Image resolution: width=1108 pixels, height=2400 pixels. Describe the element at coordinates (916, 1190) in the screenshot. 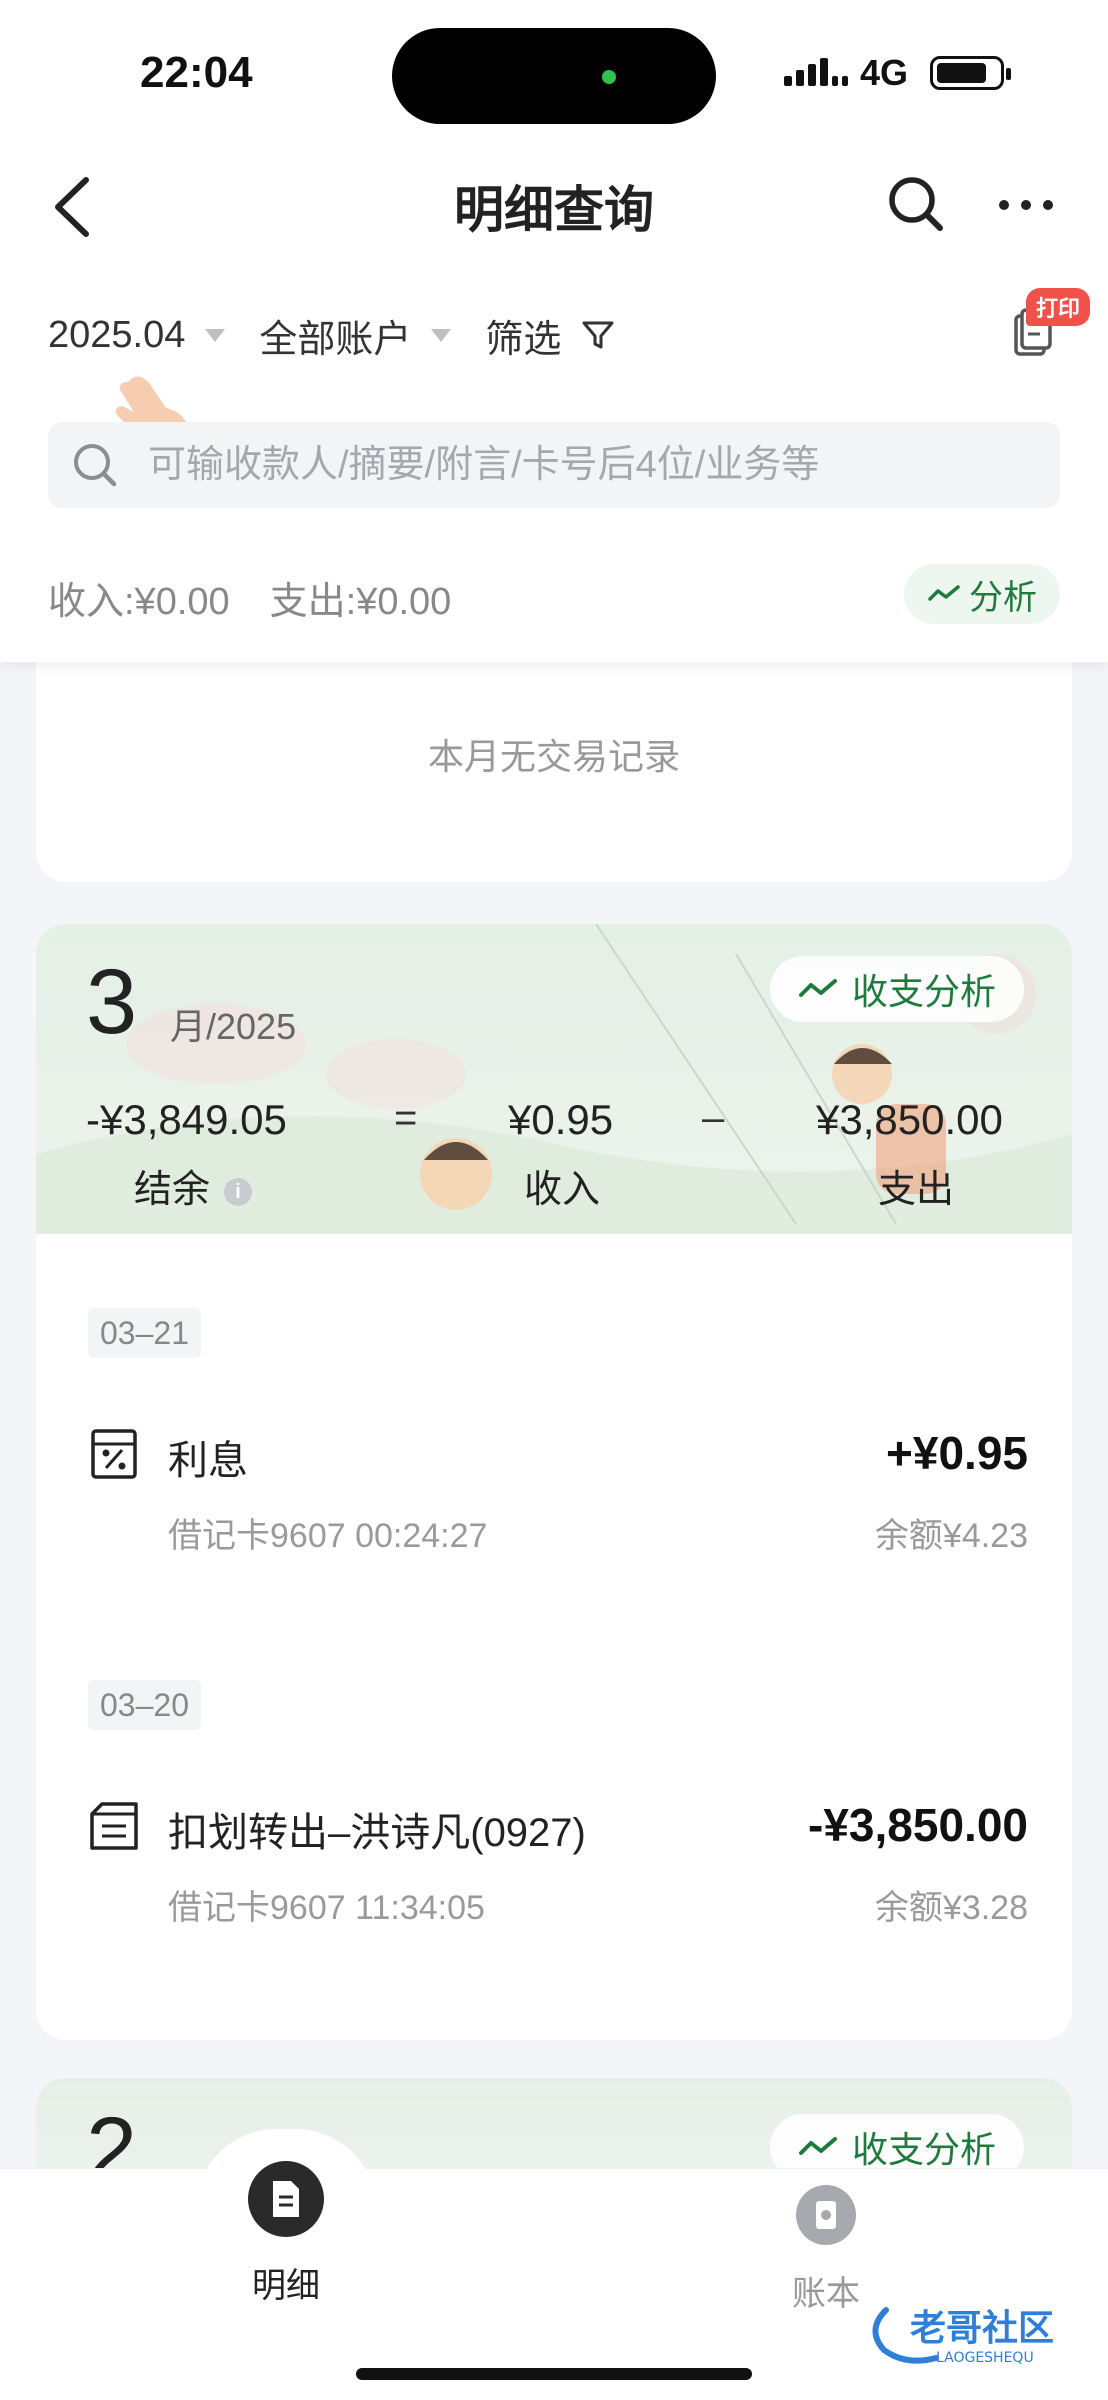

I see `expense-label: 支出` at that location.